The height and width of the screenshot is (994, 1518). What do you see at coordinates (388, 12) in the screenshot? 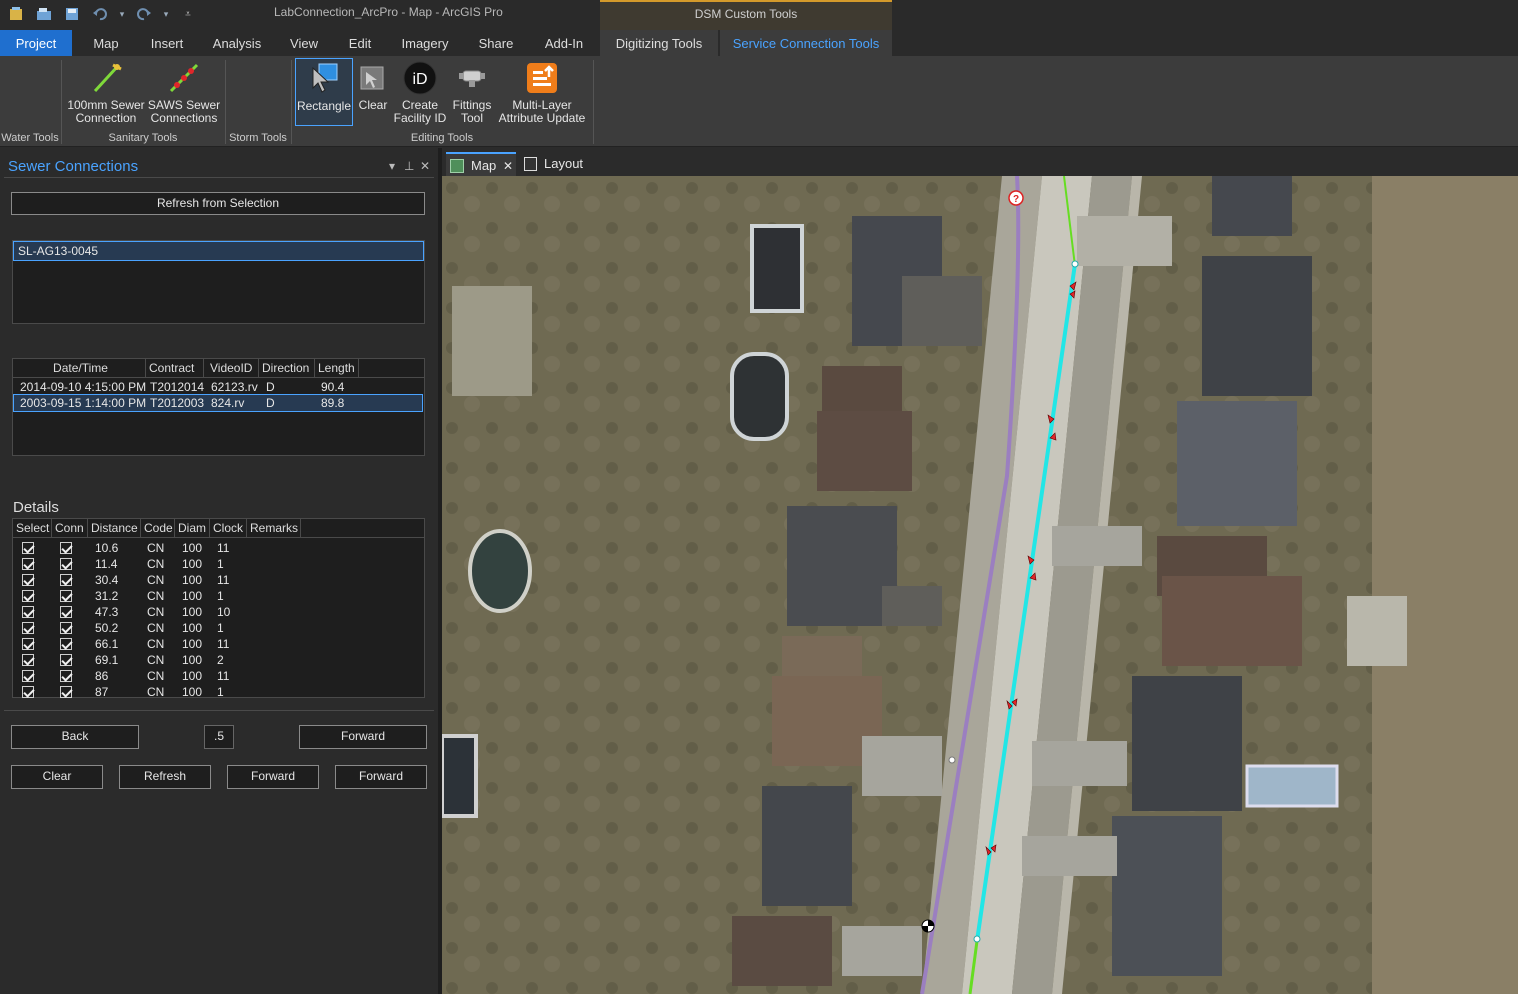
I see `window-title: LabConnection_ArcPro - Map - ArcGIS Pro` at bounding box center [388, 12].